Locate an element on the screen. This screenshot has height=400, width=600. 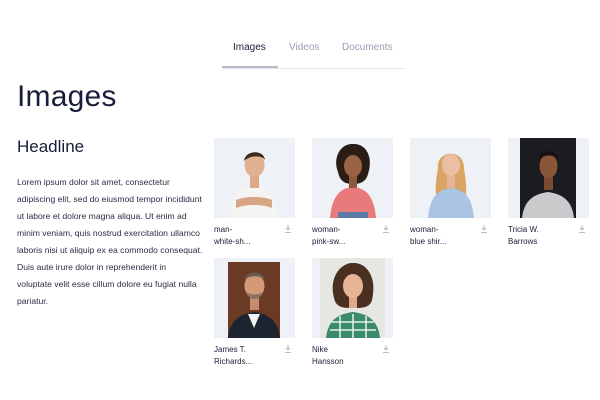
image-card: Tricia W. Barrows is located at coordinates (548, 197).